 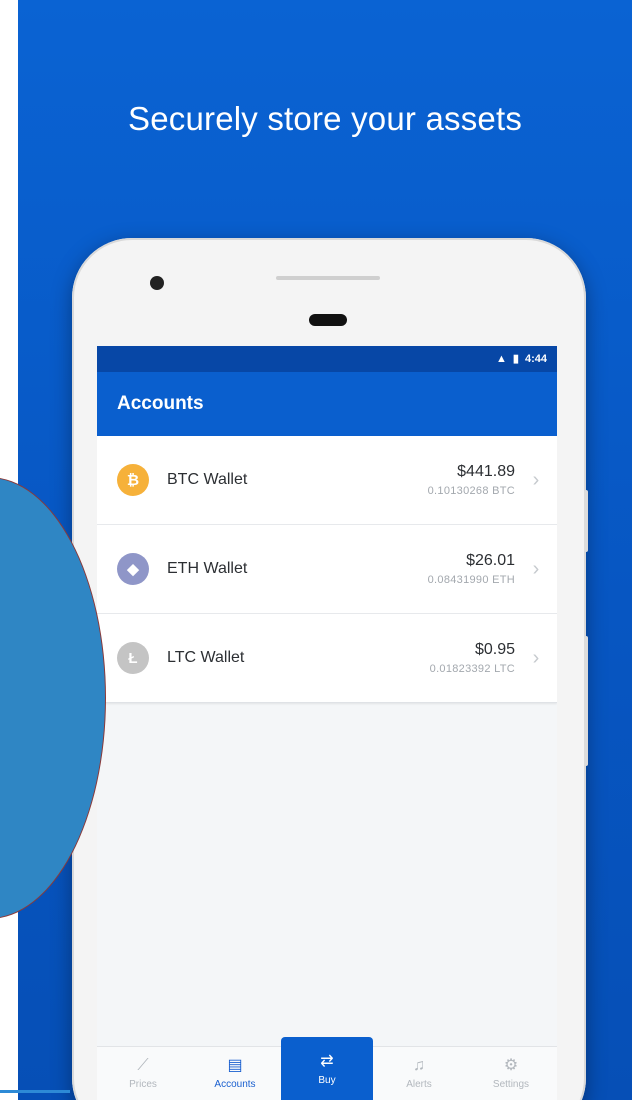 I want to click on tab-label: Buy, so click(x=327, y=1080).